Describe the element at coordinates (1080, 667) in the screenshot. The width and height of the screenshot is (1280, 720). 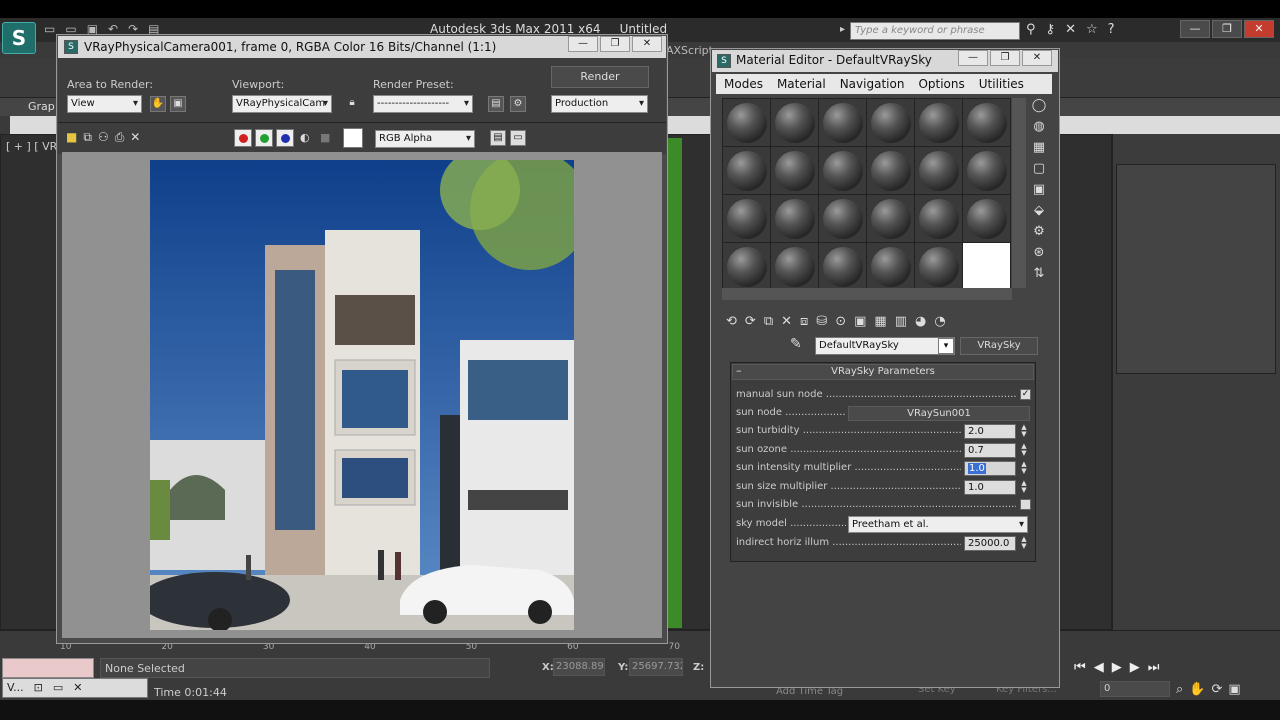
I see `goto-start-icon: ⏮` at that location.